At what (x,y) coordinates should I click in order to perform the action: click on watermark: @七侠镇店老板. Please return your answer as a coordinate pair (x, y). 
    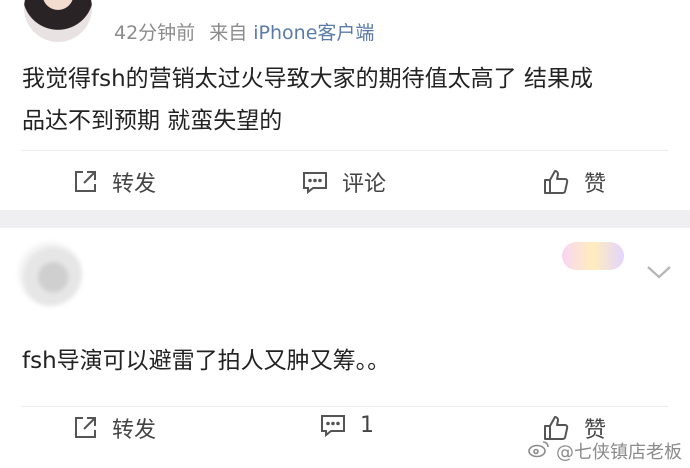
    Looking at the image, I should click on (605, 451).